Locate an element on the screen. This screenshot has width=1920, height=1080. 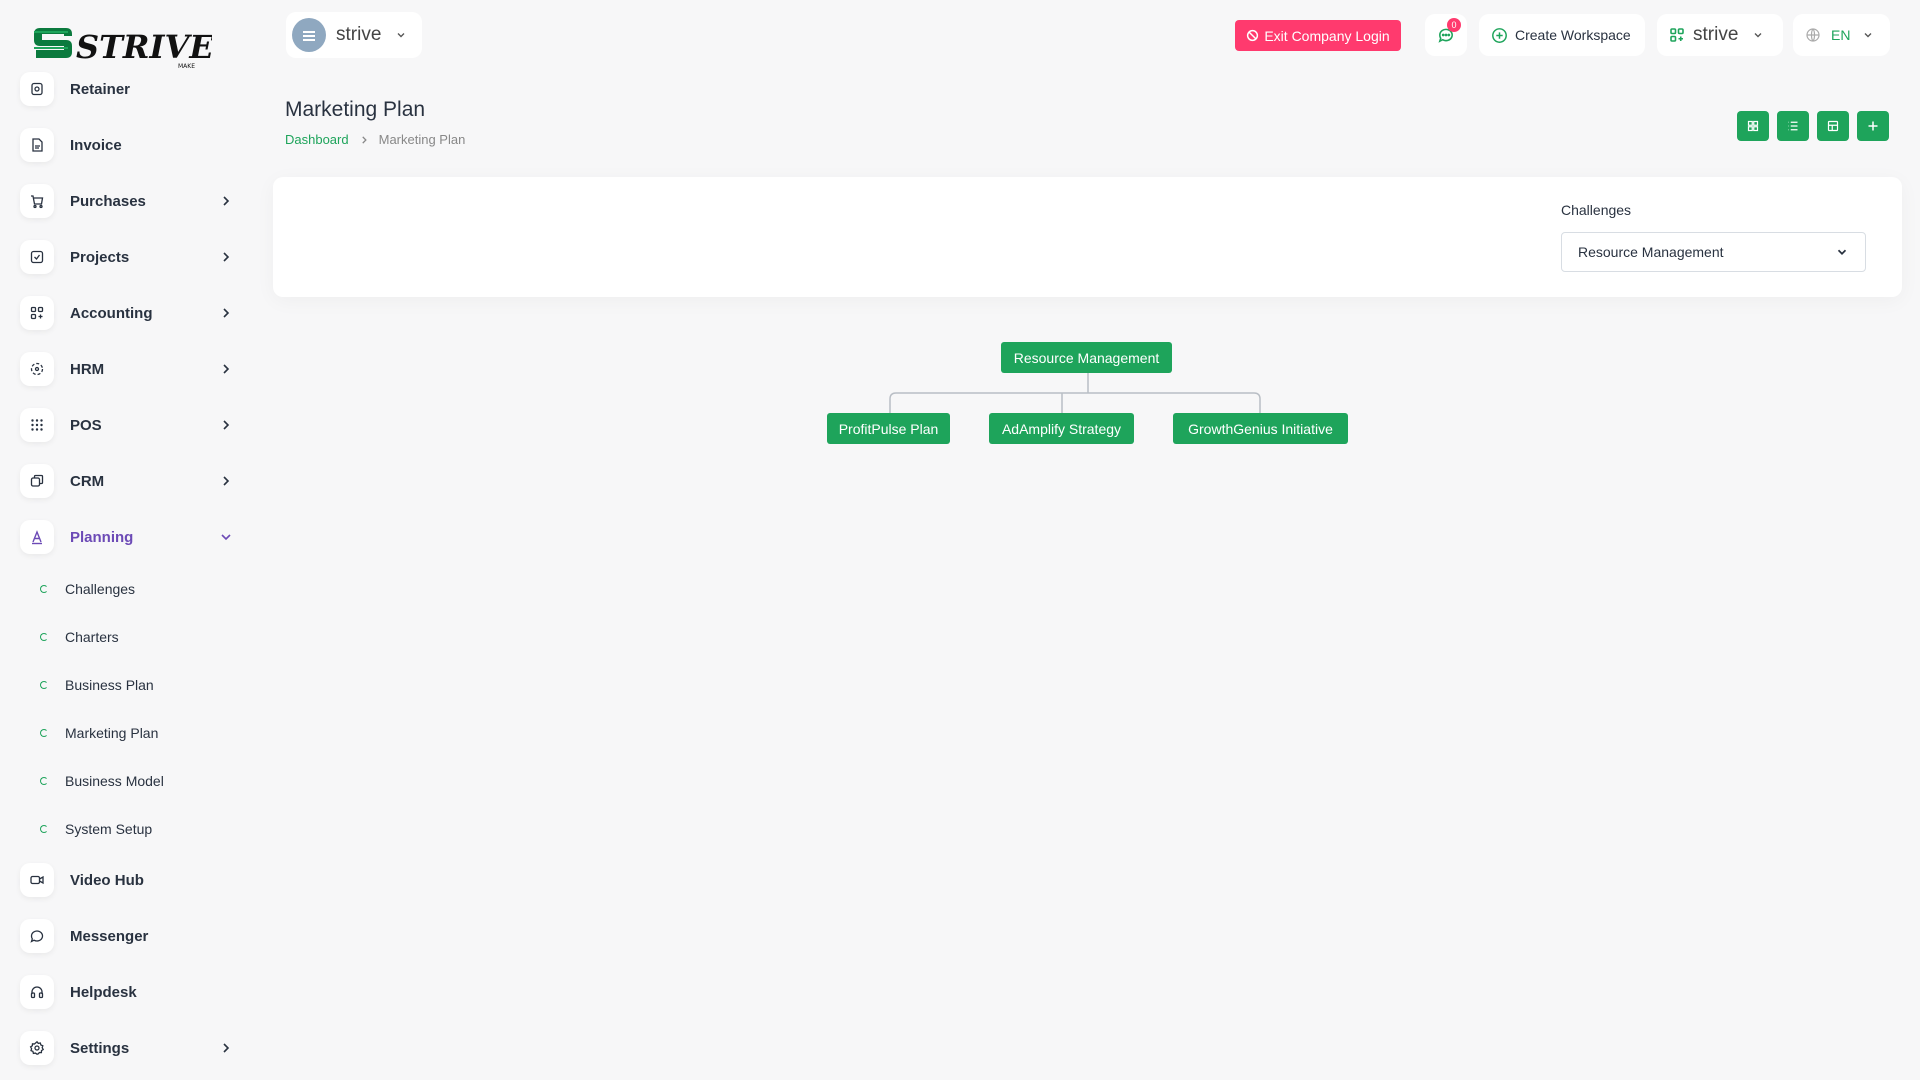
org-node-child: GrowthGenius Initiative is located at coordinates (1260, 428).